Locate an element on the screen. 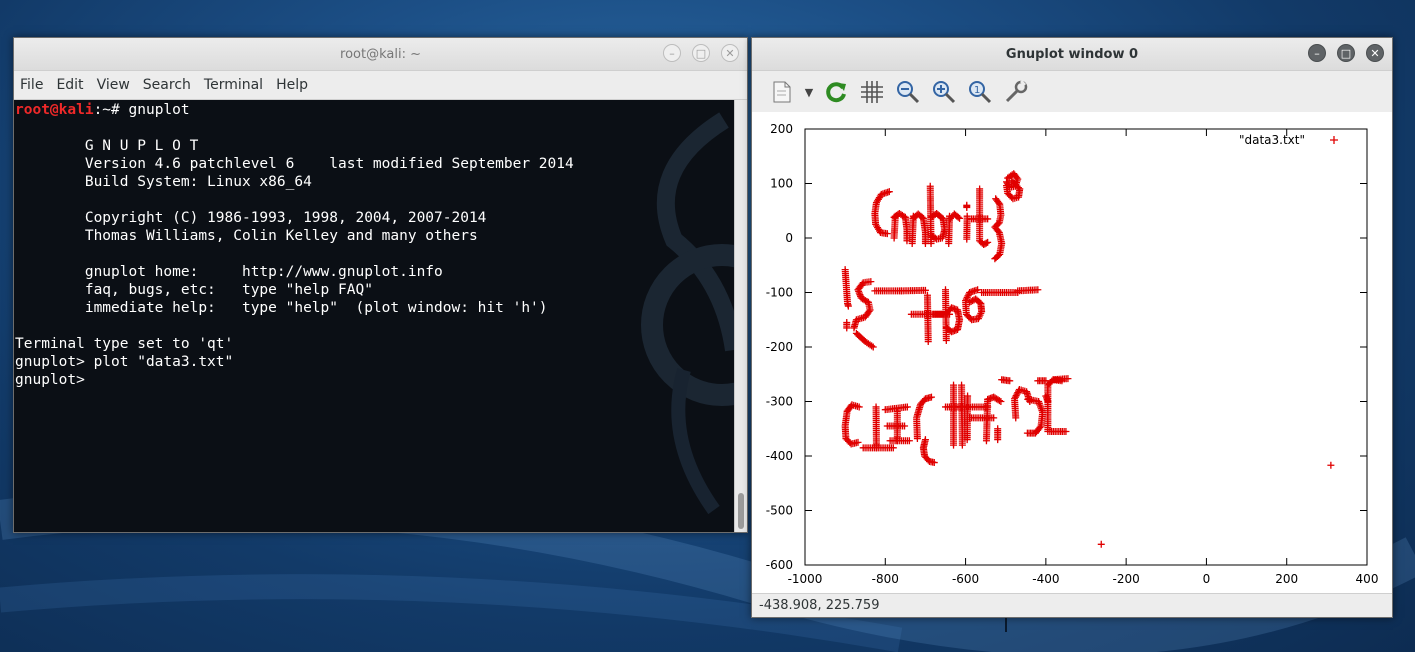  y-tick-label: -500 is located at coordinates (779, 511).